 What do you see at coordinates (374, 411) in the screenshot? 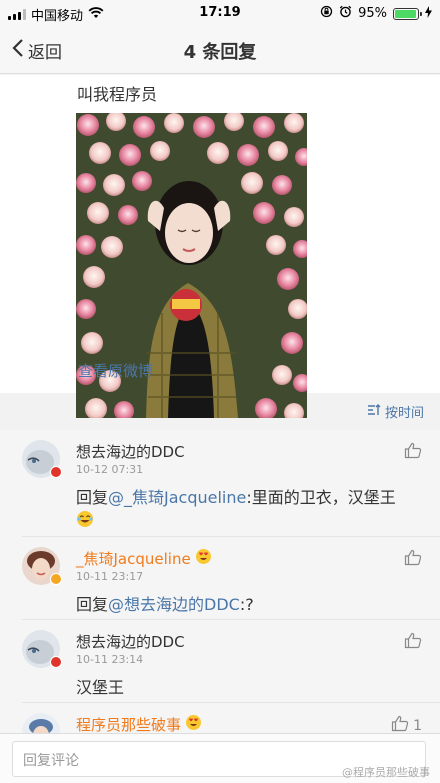
I see `sort-icon` at bounding box center [374, 411].